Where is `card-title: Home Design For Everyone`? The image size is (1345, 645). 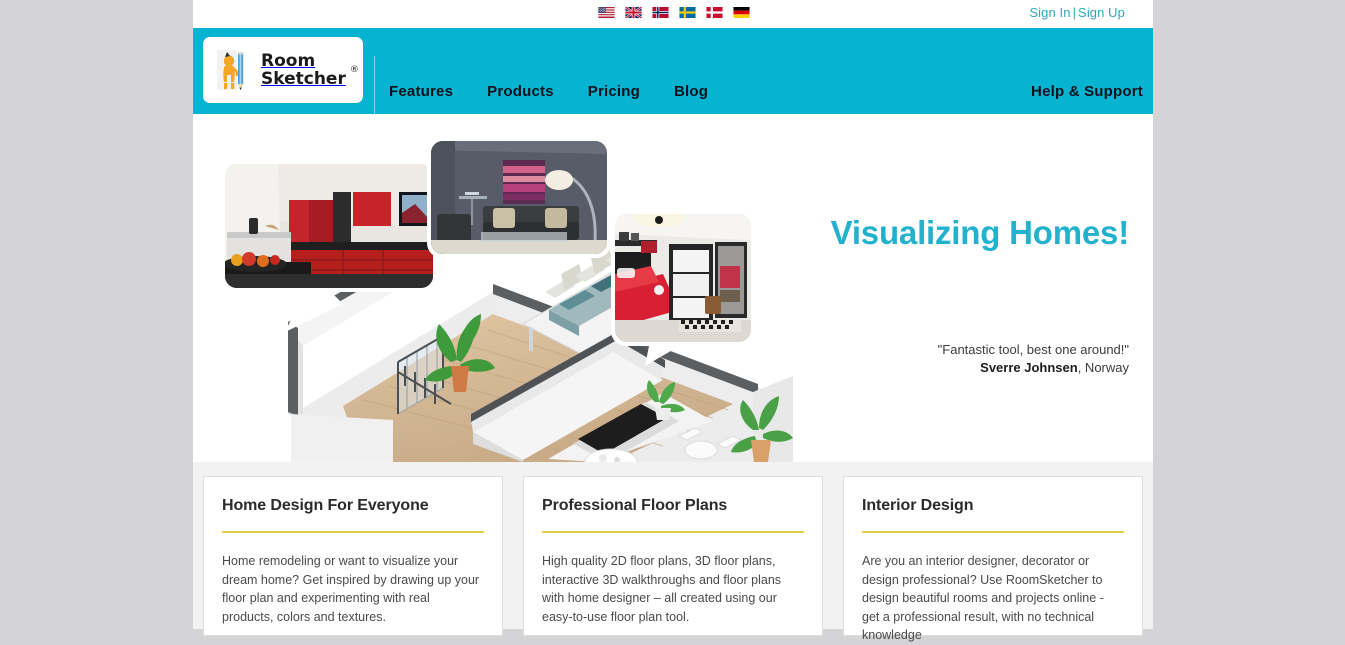 card-title: Home Design For Everyone is located at coordinates (325, 505).